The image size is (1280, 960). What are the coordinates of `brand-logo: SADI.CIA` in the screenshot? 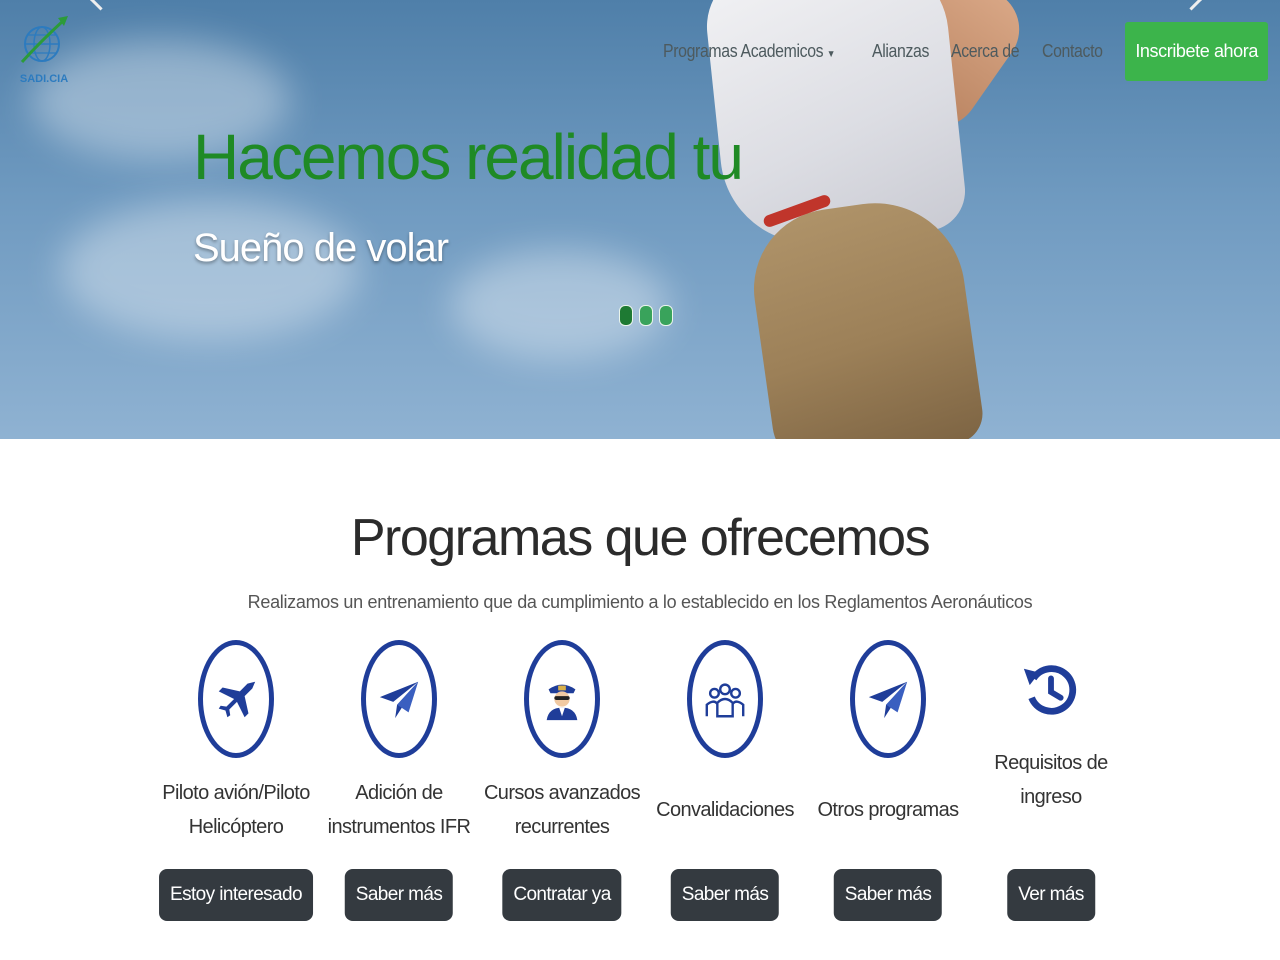 It's located at (44, 52).